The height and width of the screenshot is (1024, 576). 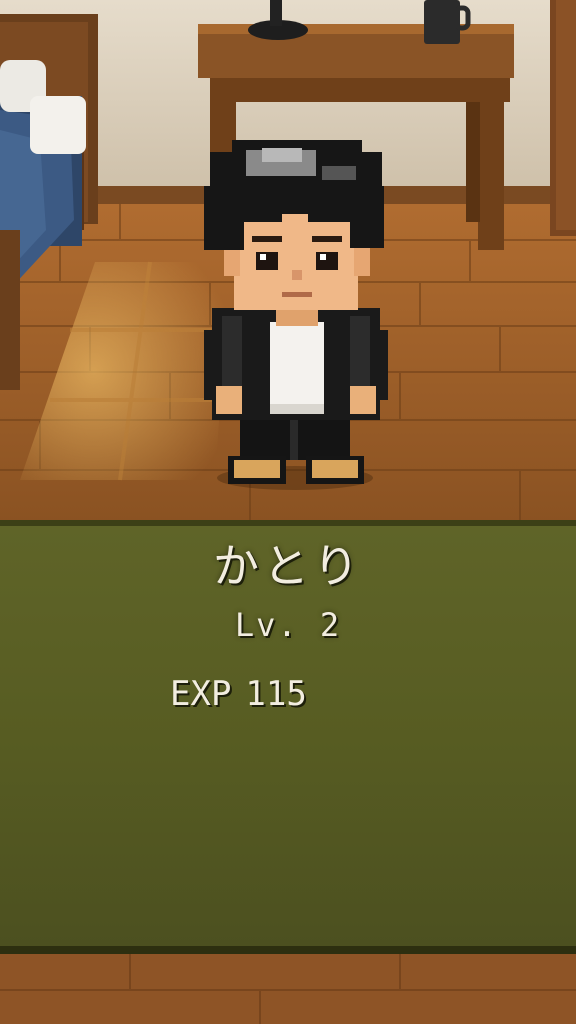 What do you see at coordinates (238, 694) in the screenshot?
I see `exp-display: EXP 115` at bounding box center [238, 694].